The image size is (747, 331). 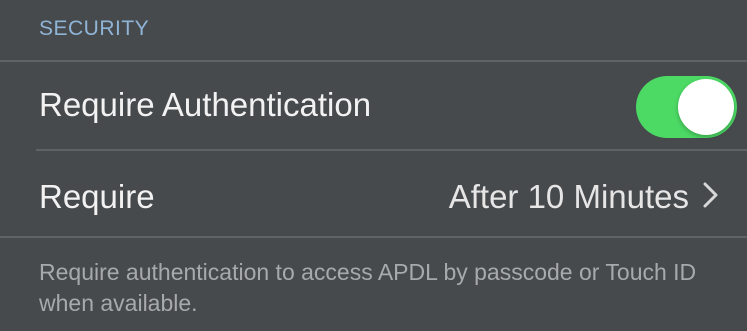 I want to click on section-header-security: SECURITY, so click(x=94, y=28).